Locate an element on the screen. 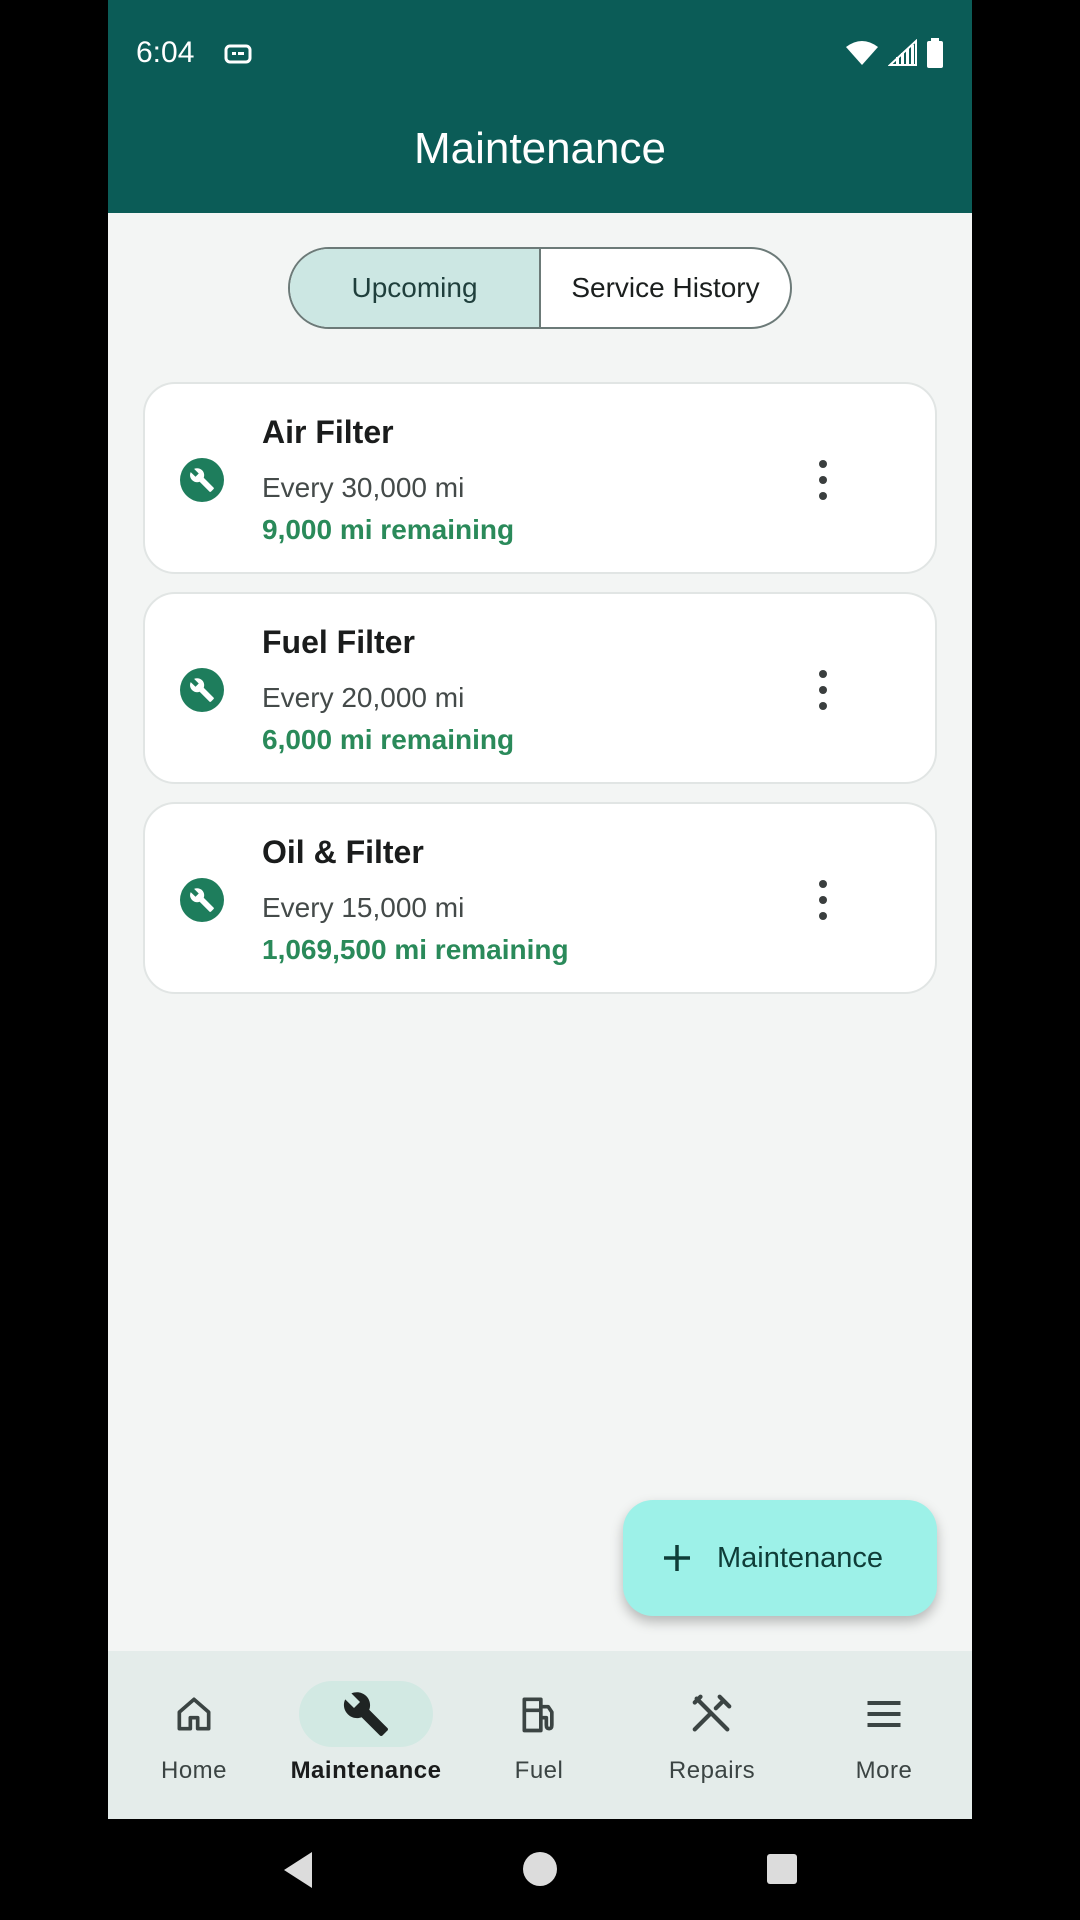 The height and width of the screenshot is (1920, 1080). nav-fuel: Fuel is located at coordinates (539, 1735).